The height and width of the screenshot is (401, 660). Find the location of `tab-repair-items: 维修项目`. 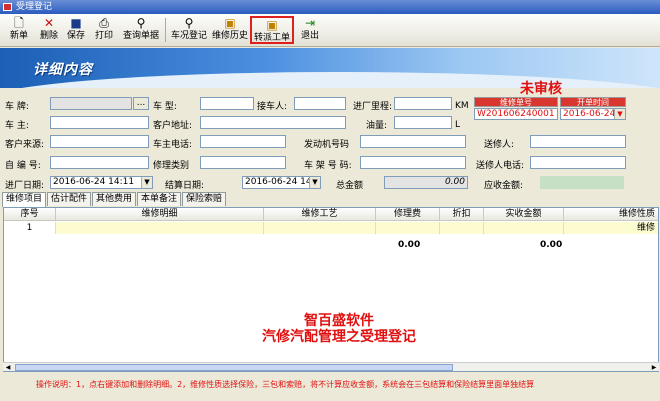

tab-repair-items: 维修项目 is located at coordinates (24, 199).